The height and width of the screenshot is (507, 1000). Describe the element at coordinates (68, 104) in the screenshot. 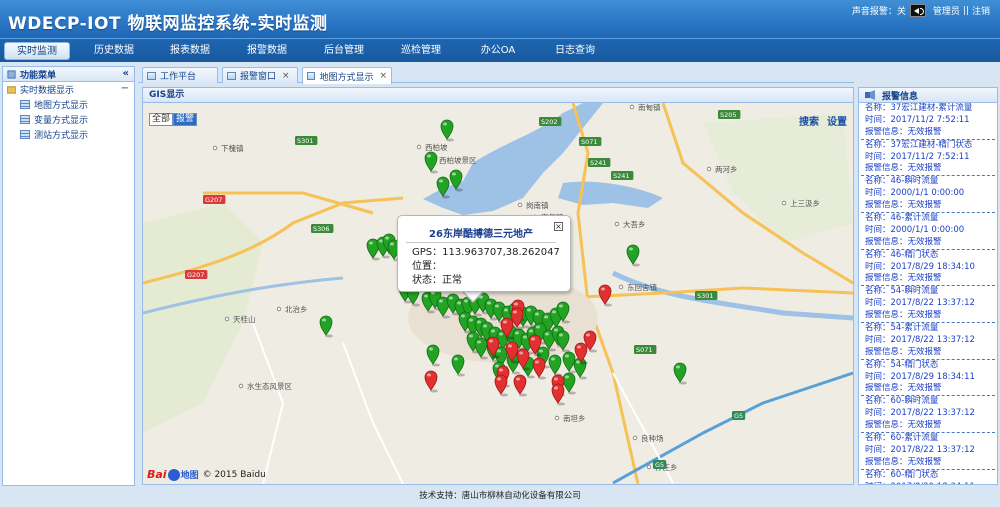

I see `sidebar-item-map: 地图方式显示` at that location.